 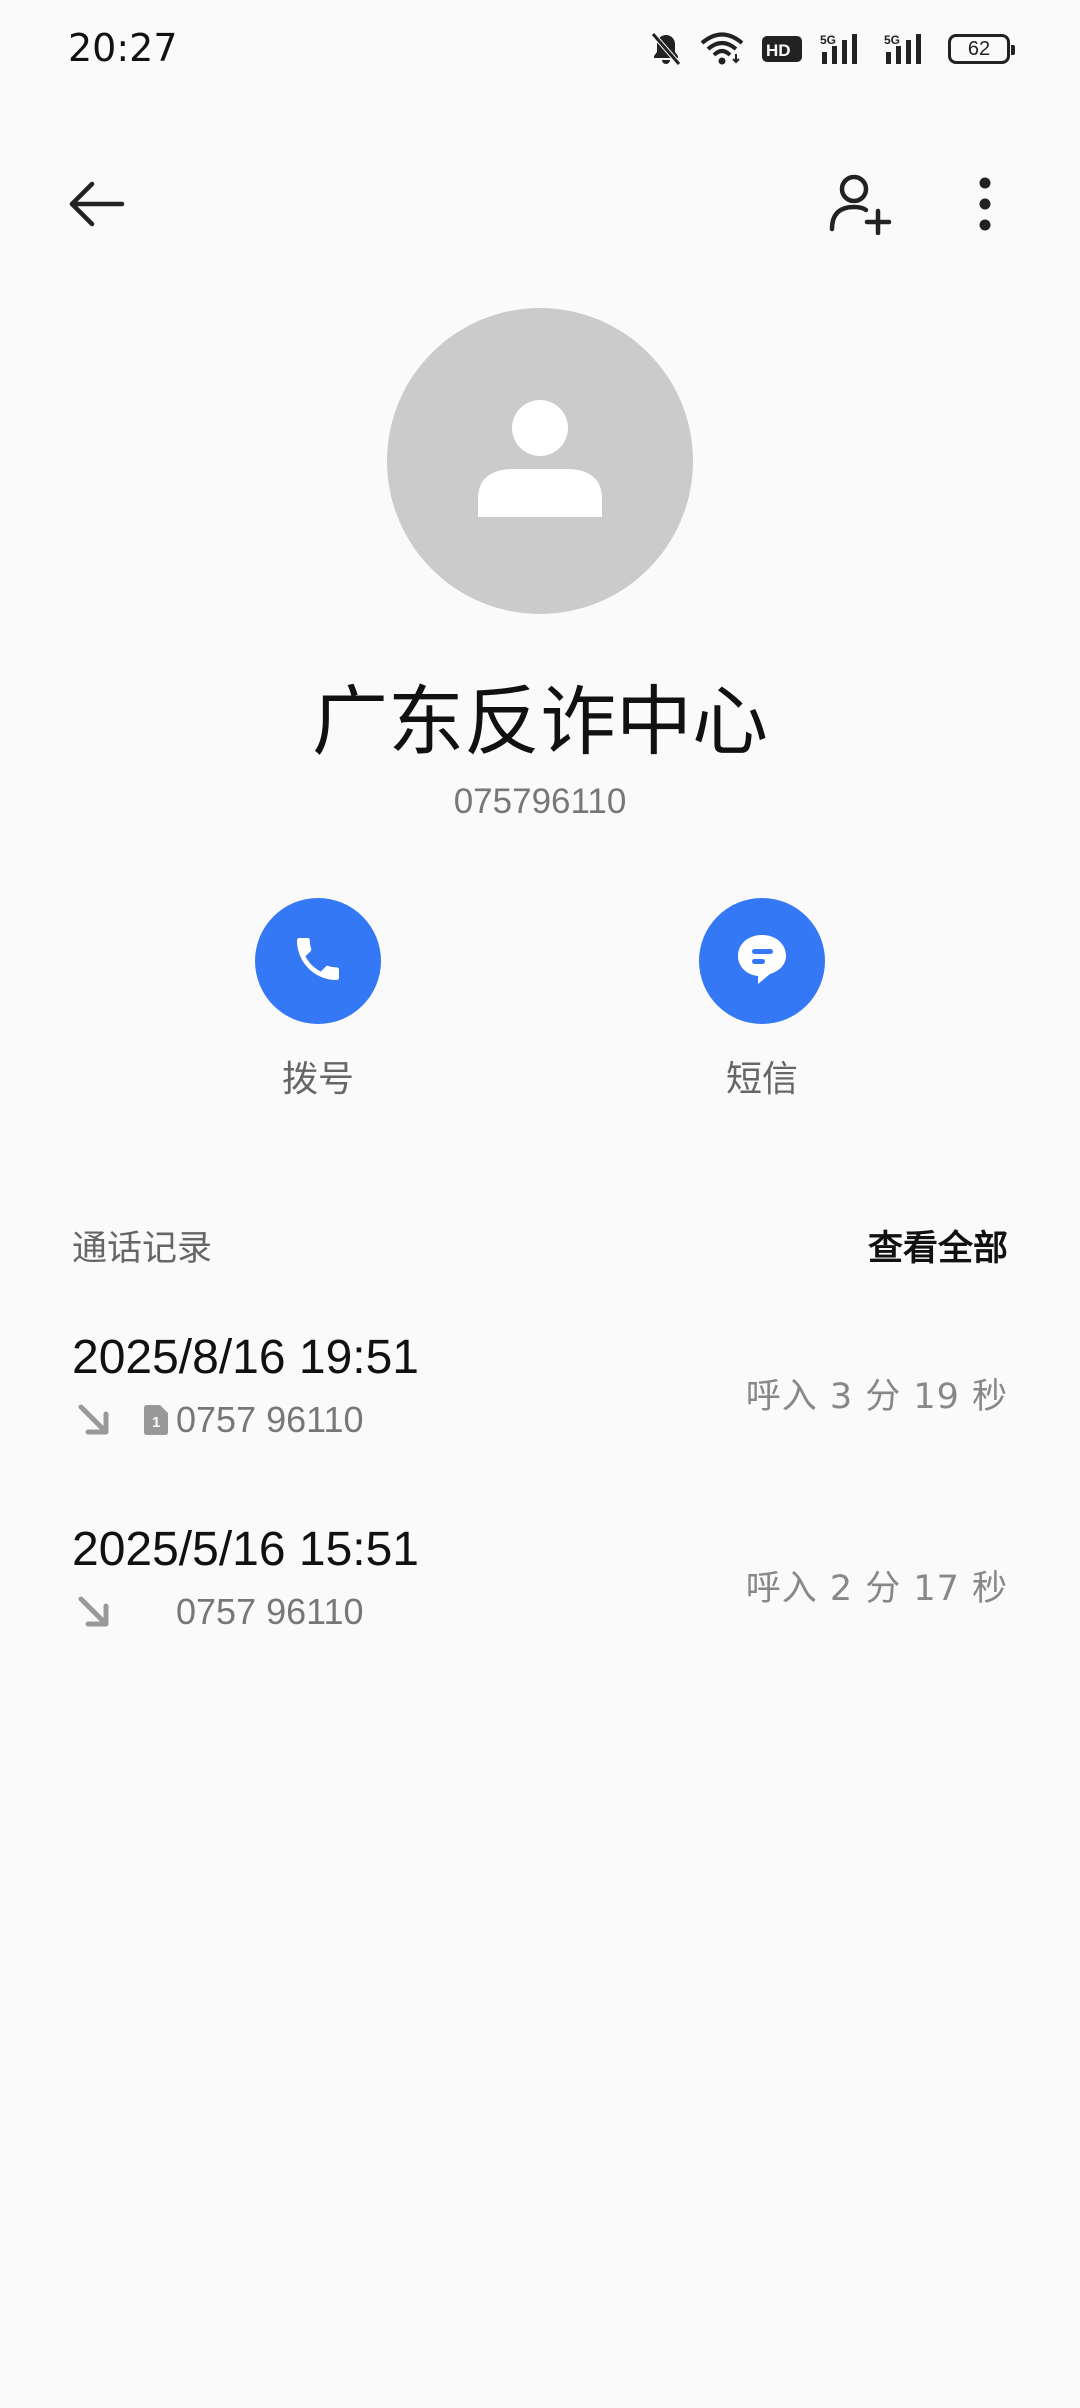 What do you see at coordinates (876, 1589) in the screenshot?
I see `call-detail: 呼入 2 分 17 秒` at bounding box center [876, 1589].